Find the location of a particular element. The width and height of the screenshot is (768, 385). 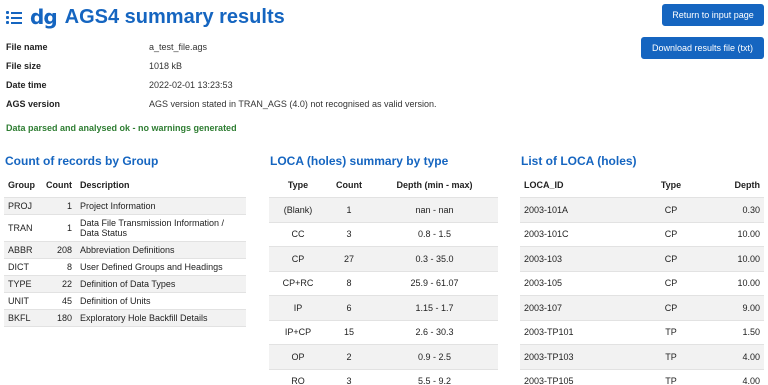

loca-summary-row: CC 3 0.8 - 1.5 is located at coordinates (383, 234).